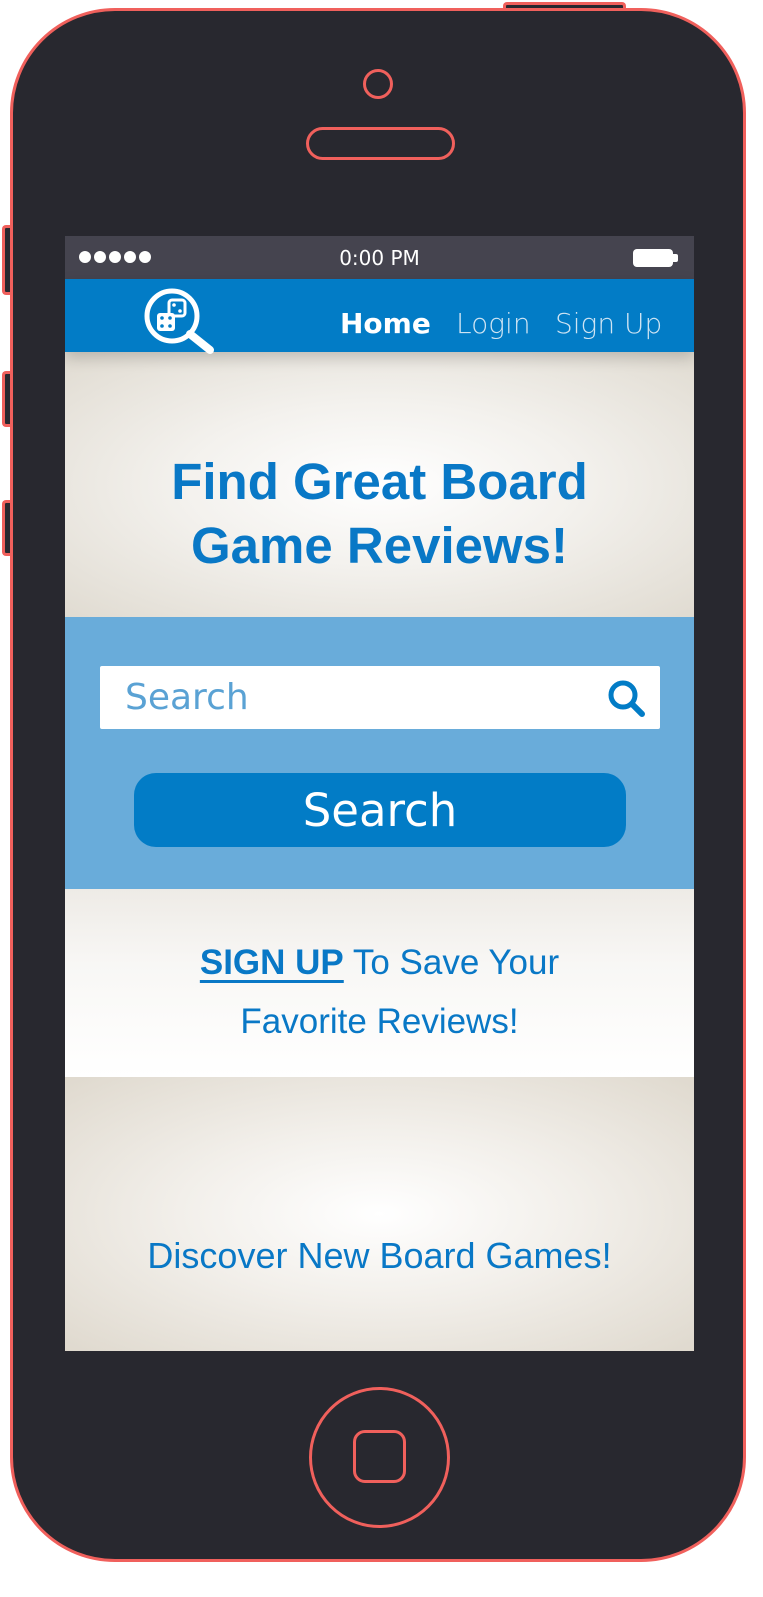 The image size is (763, 1597). What do you see at coordinates (379, 1214) in the screenshot?
I see `discover-section: Discover New Board Games!` at bounding box center [379, 1214].